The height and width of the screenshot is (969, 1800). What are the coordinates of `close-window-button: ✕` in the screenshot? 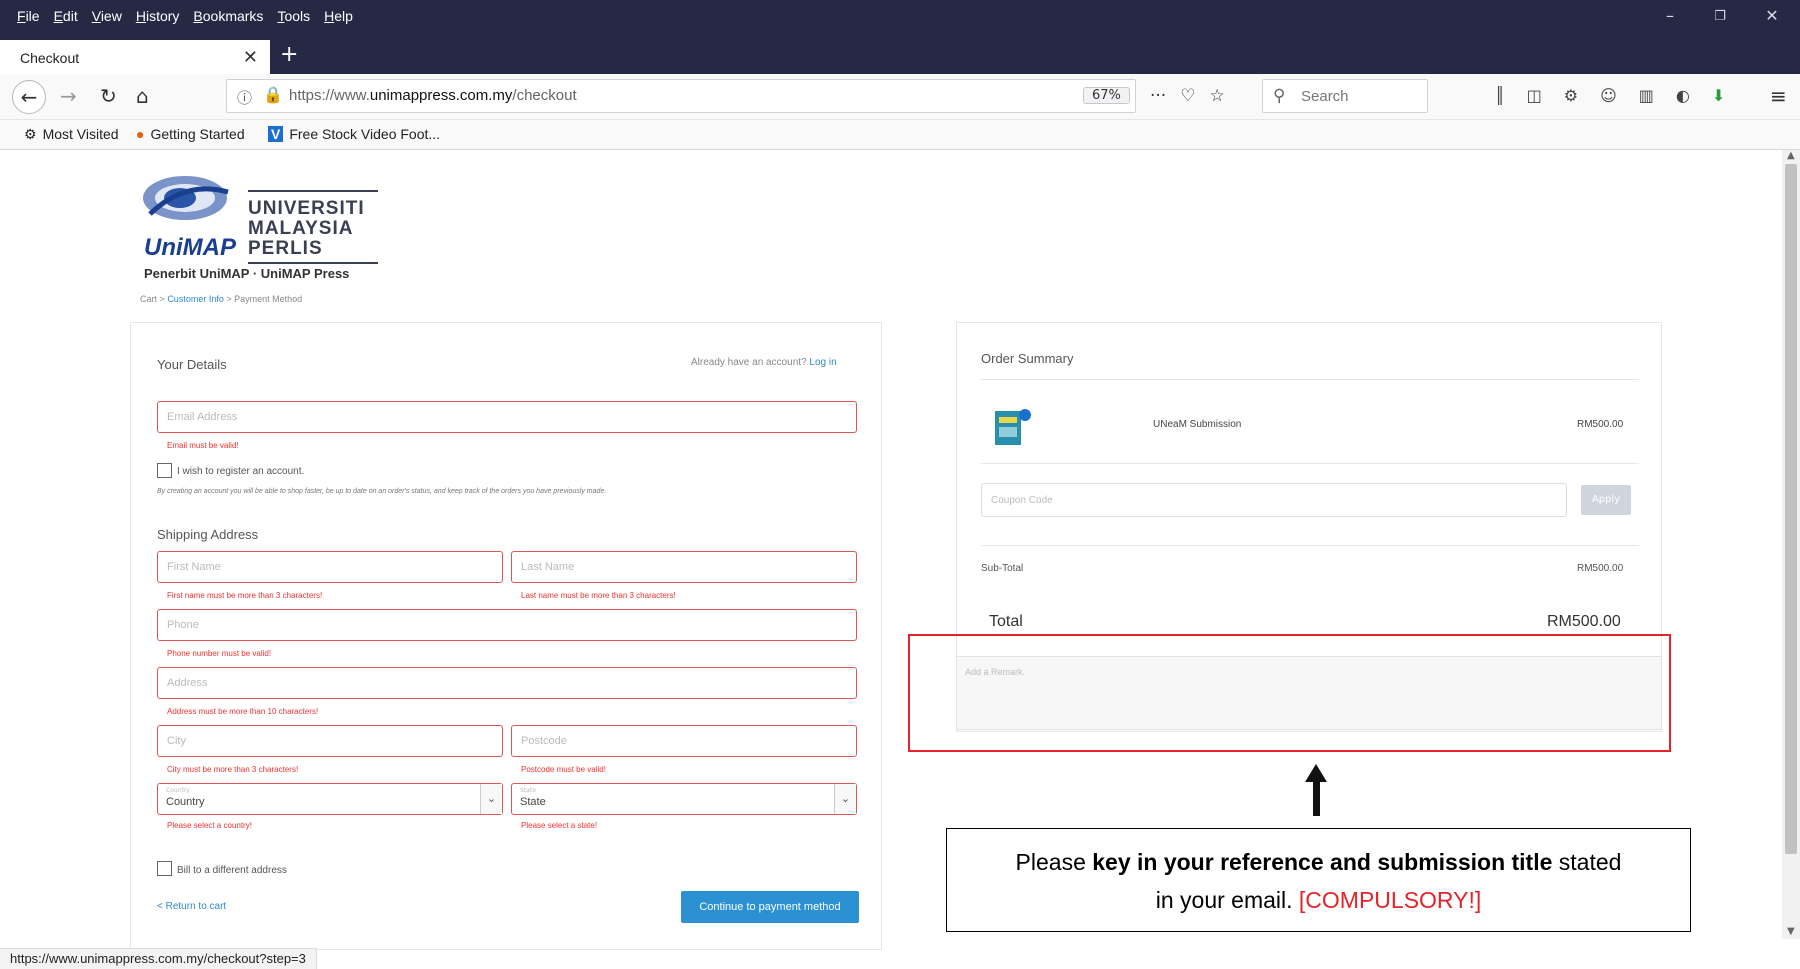 It's located at (1772, 15).